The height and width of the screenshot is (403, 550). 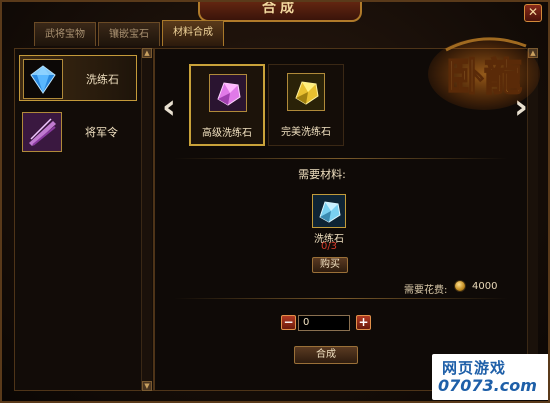 What do you see at coordinates (330, 265) in the screenshot?
I see `buy-button: 购买` at bounding box center [330, 265].